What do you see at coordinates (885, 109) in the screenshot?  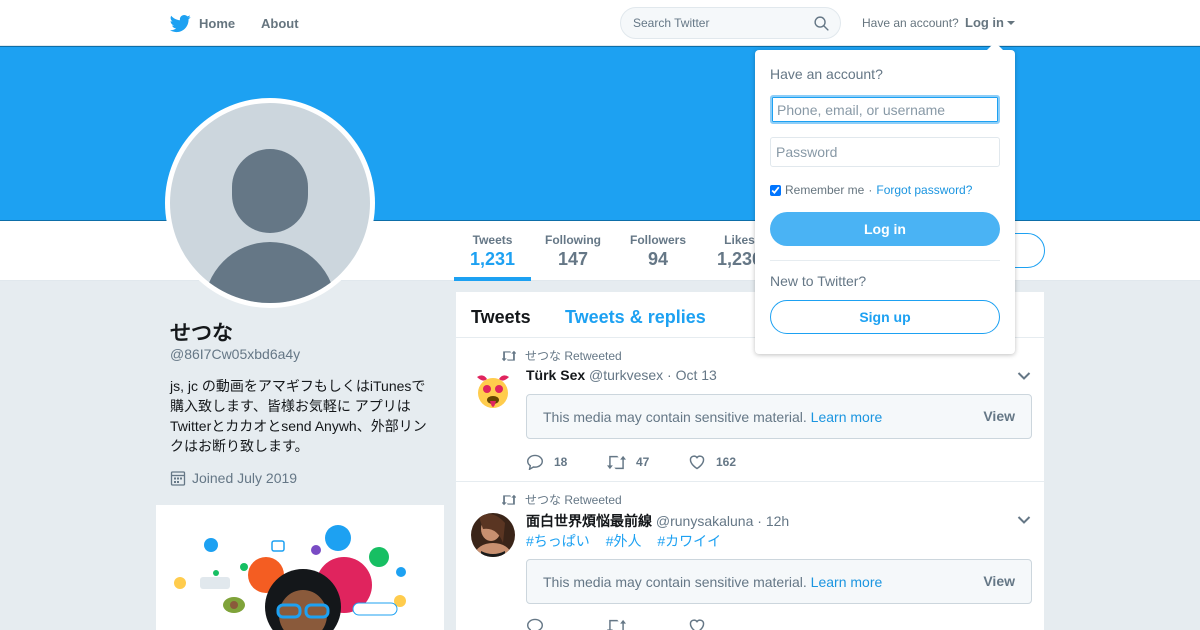 I see `username-field` at bounding box center [885, 109].